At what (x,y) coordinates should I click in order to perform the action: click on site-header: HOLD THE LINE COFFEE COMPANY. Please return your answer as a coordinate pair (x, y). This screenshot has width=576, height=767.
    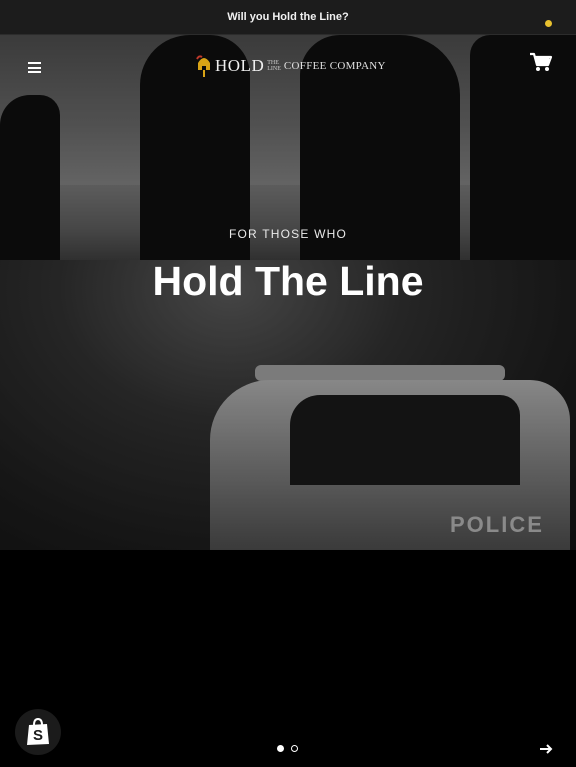
    Looking at the image, I should click on (288, 65).